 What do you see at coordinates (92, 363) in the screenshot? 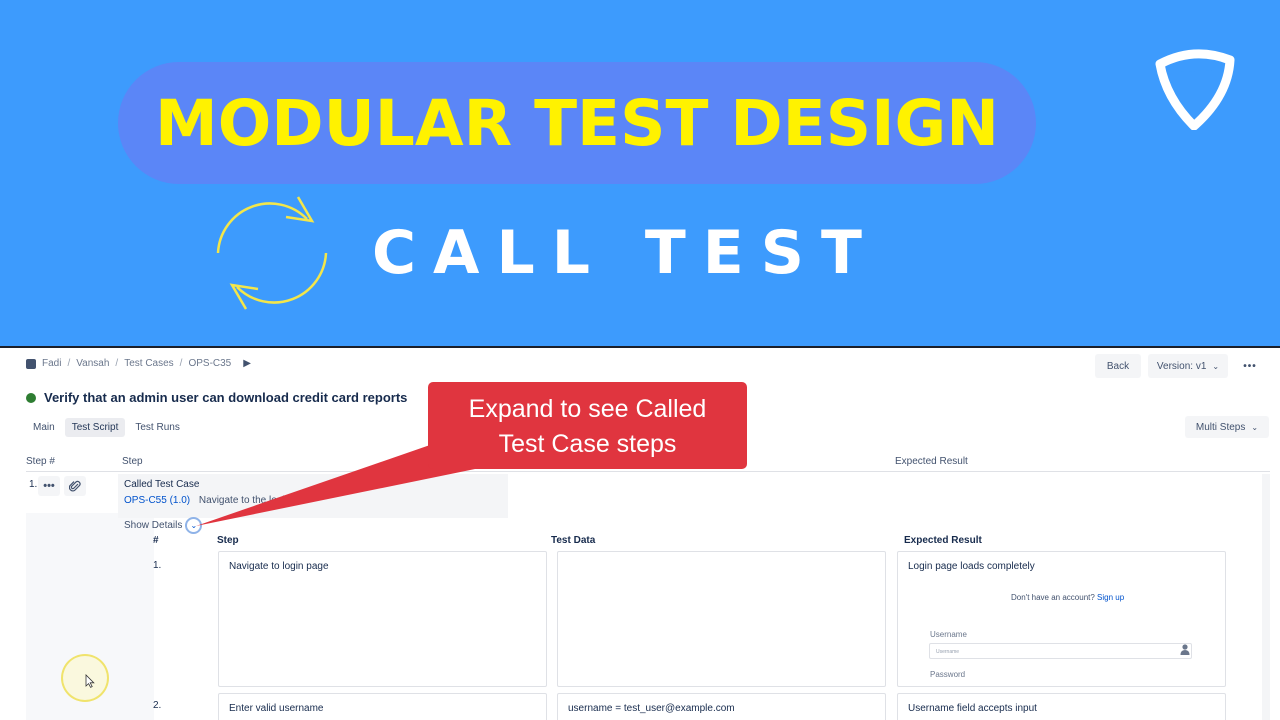
I see `breadcrumb-item: Vansah` at bounding box center [92, 363].